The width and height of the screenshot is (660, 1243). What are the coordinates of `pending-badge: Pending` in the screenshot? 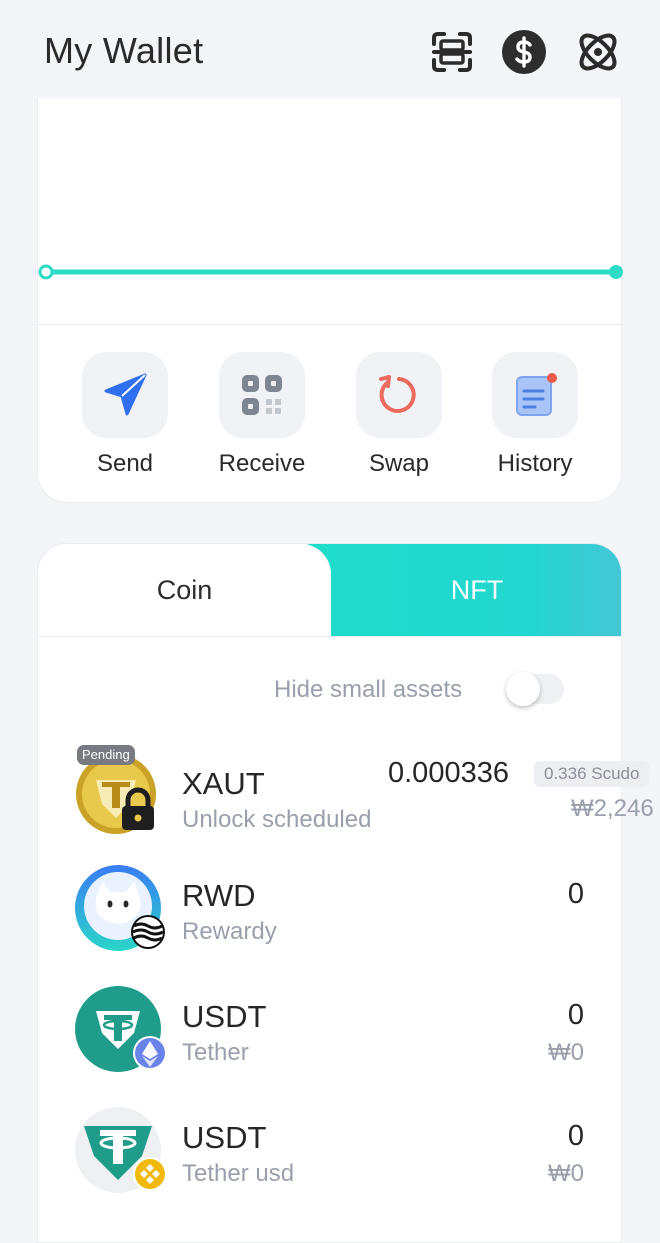 It's located at (106, 755).